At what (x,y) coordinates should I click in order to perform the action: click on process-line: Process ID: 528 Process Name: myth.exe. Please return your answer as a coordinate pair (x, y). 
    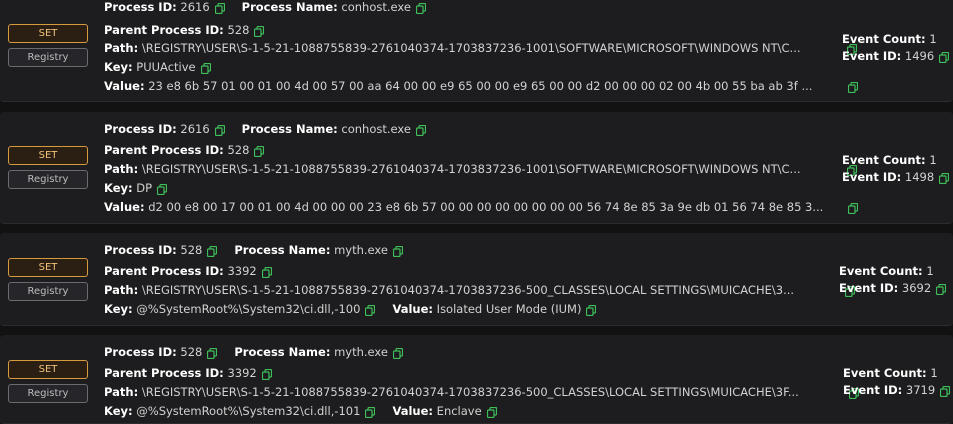
    Looking at the image, I should click on (253, 352).